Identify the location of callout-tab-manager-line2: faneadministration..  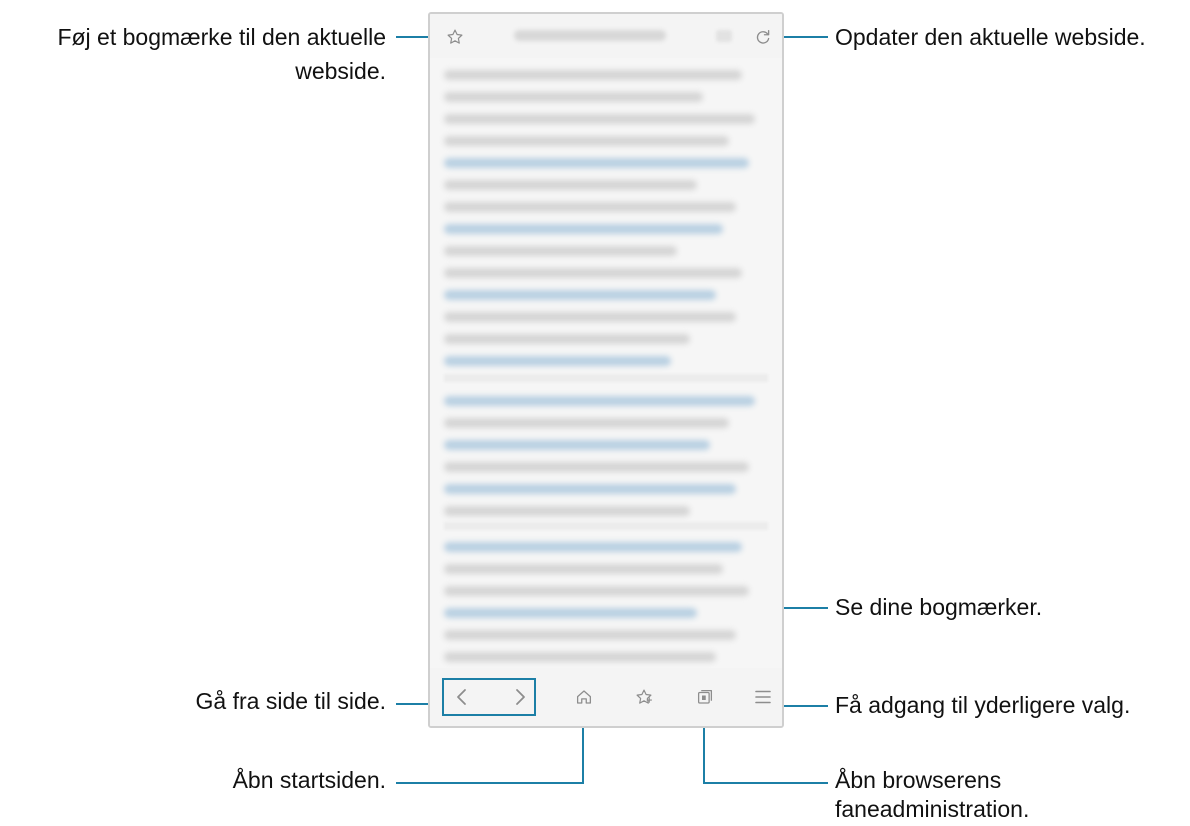
(932, 809).